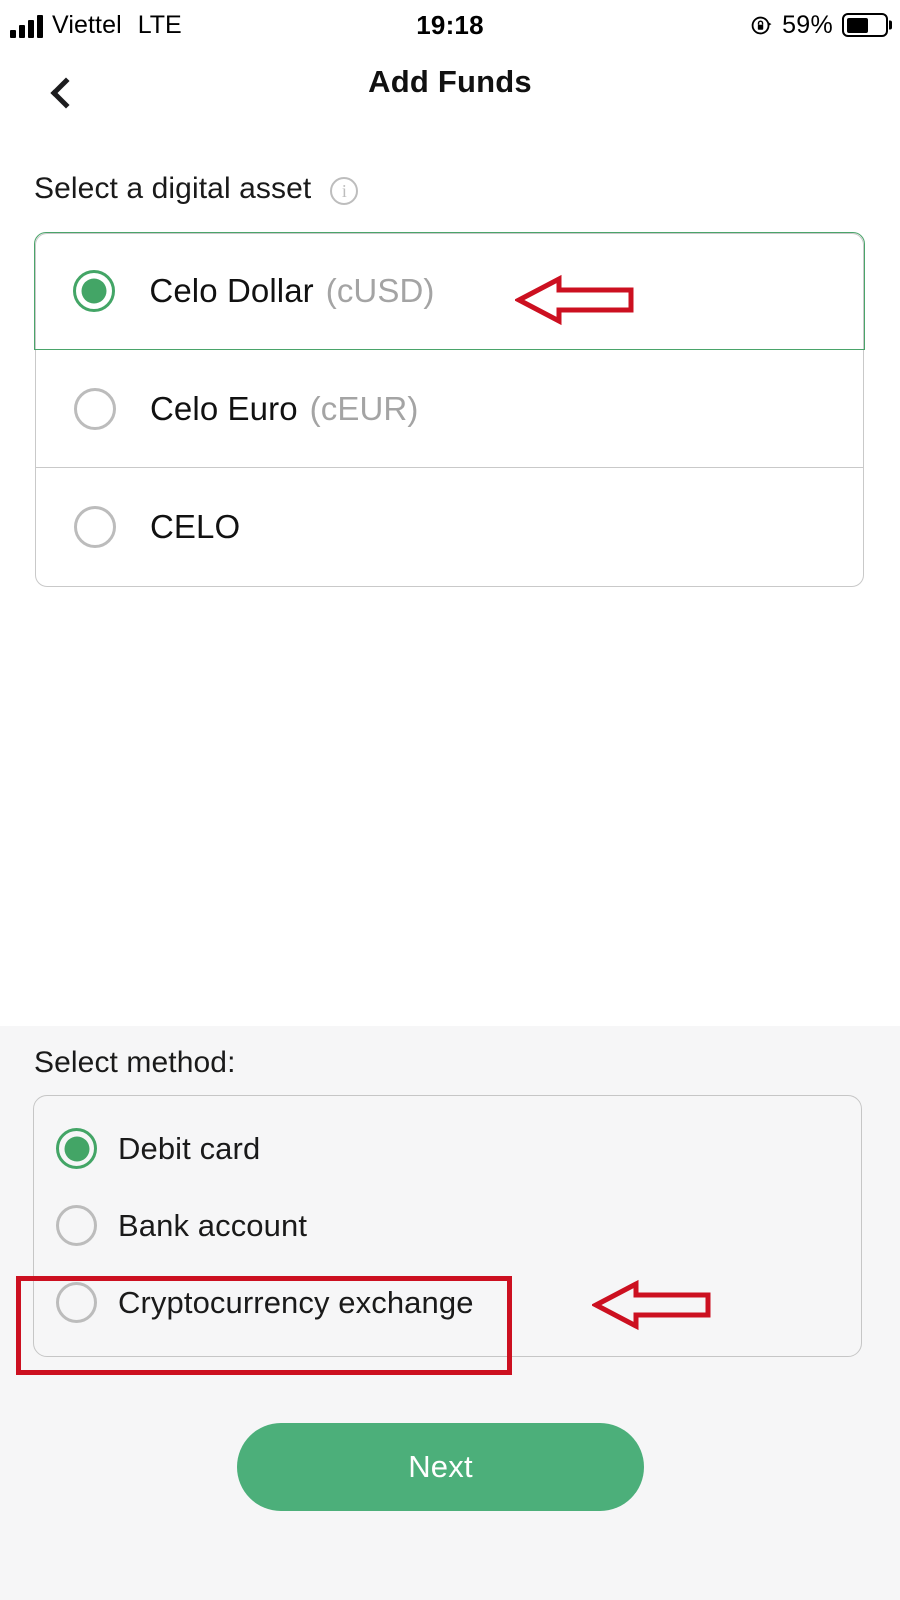 Image resolution: width=900 pixels, height=1600 pixels. I want to click on radio-button-cusd, so click(94, 291).